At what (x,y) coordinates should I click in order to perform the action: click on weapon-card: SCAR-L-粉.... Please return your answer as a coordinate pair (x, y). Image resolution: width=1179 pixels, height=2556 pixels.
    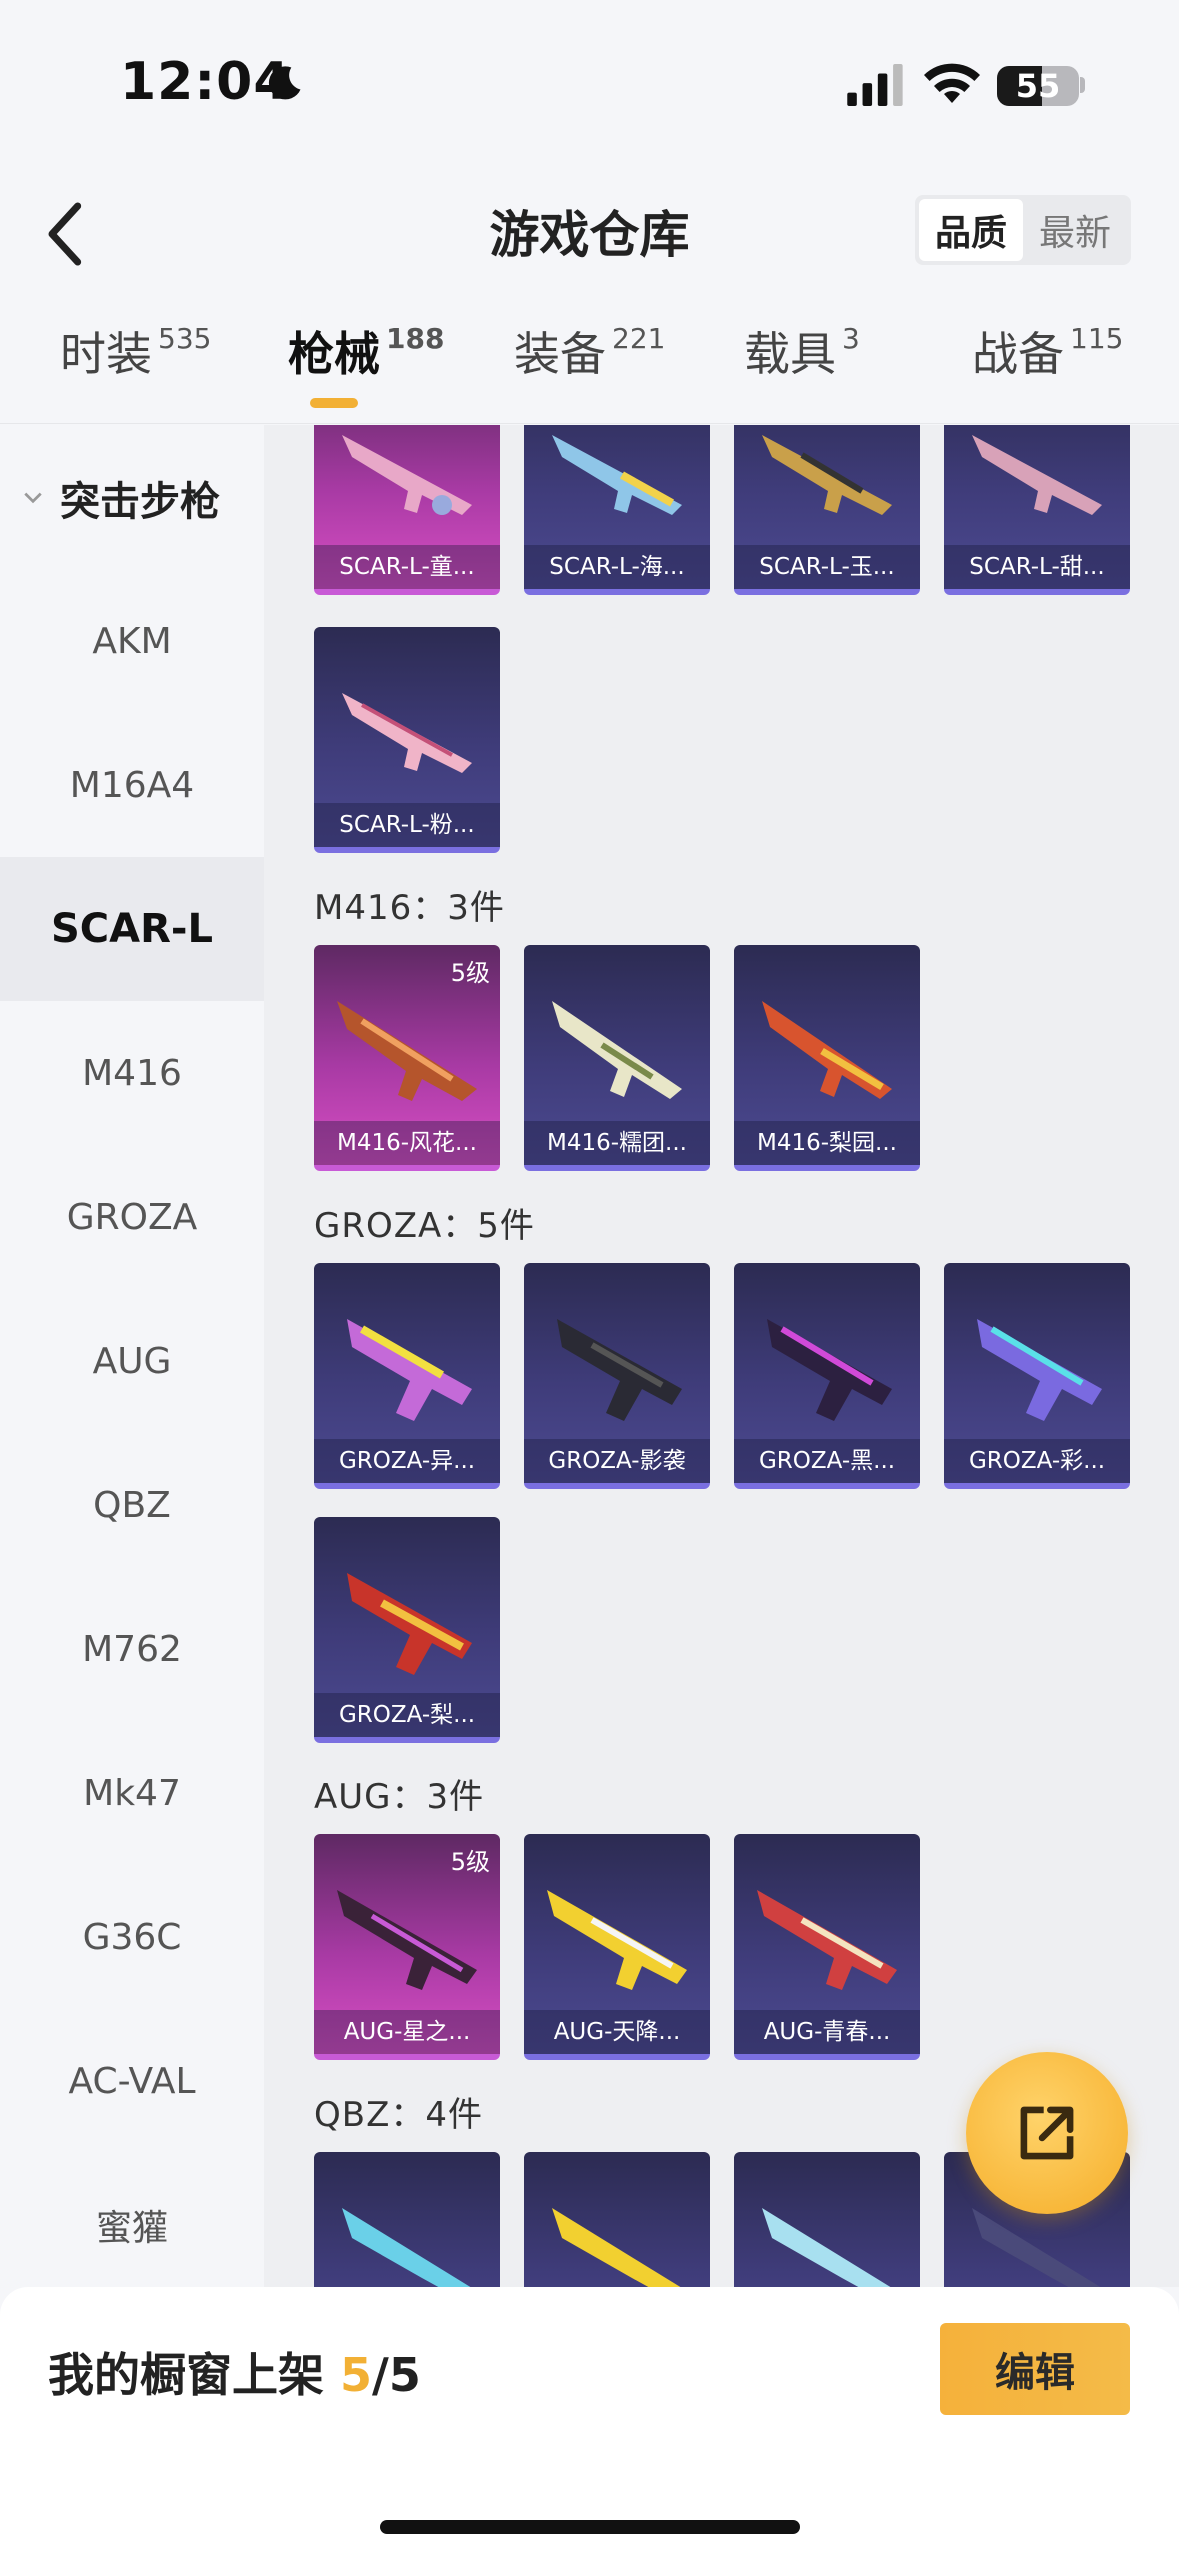
    Looking at the image, I should click on (407, 740).